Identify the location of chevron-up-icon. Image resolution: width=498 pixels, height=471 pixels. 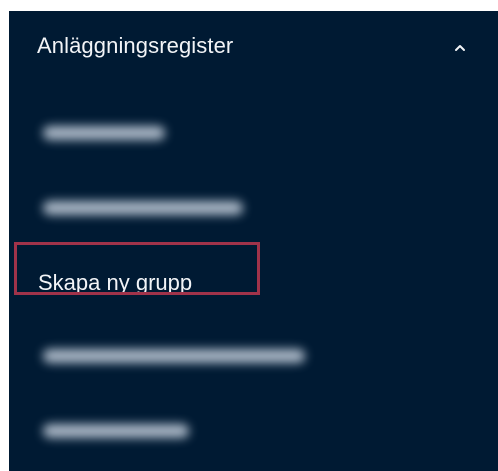
(460, 48).